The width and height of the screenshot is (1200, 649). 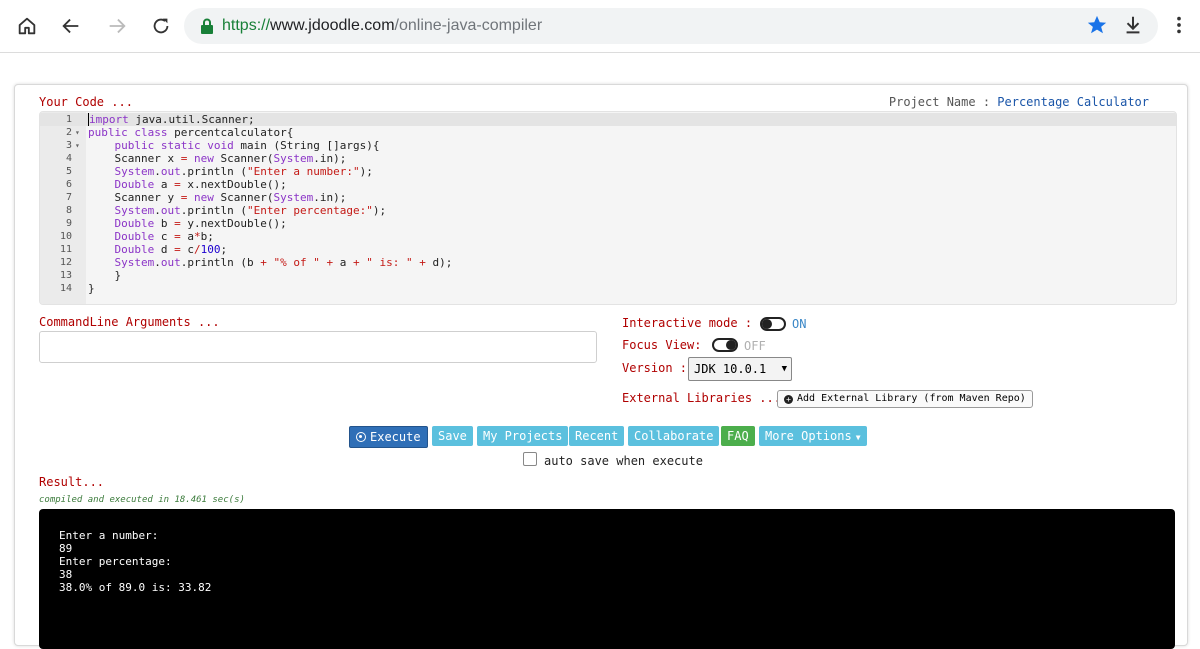 What do you see at coordinates (161, 26) in the screenshot?
I see `reload-icon` at bounding box center [161, 26].